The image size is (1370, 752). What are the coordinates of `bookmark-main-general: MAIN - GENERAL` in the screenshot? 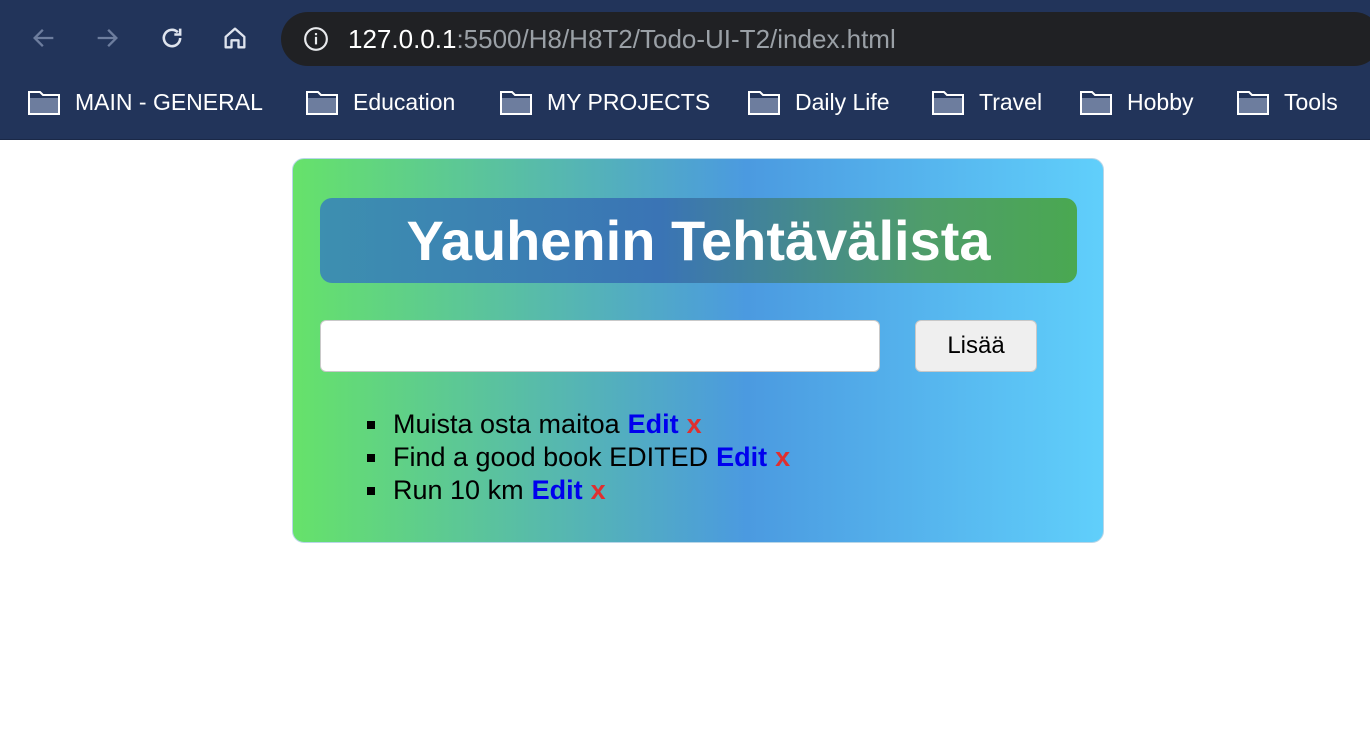 It's located at (145, 102).